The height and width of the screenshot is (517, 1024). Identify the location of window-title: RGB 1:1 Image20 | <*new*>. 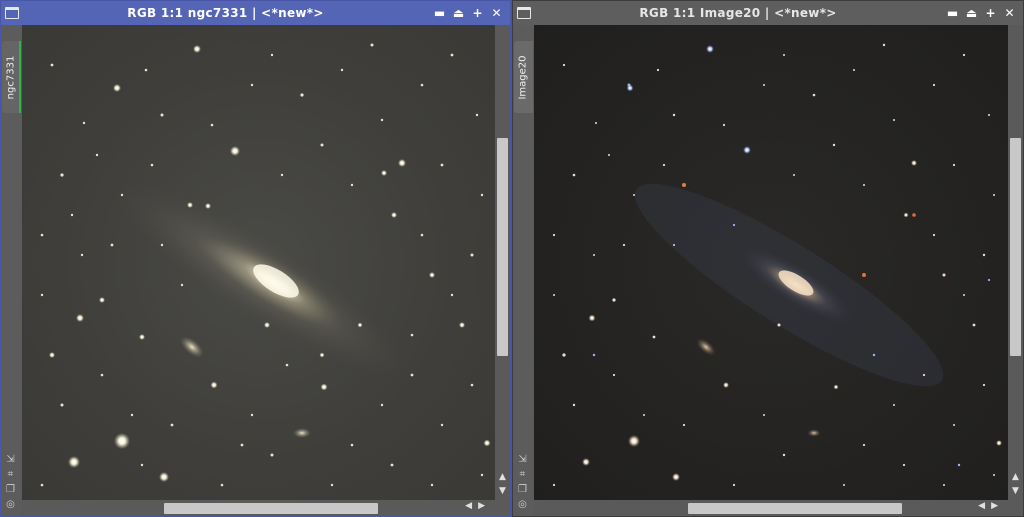
(738, 13).